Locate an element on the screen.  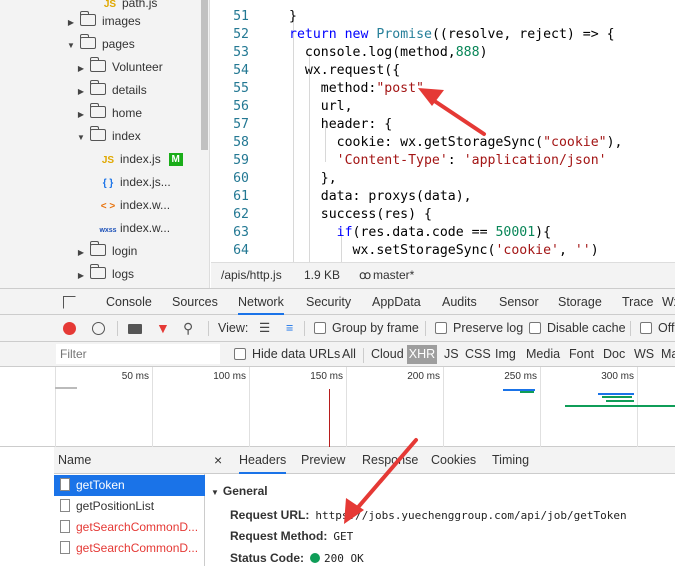
type-filter-xhr: XHR is located at coordinates (422, 354).